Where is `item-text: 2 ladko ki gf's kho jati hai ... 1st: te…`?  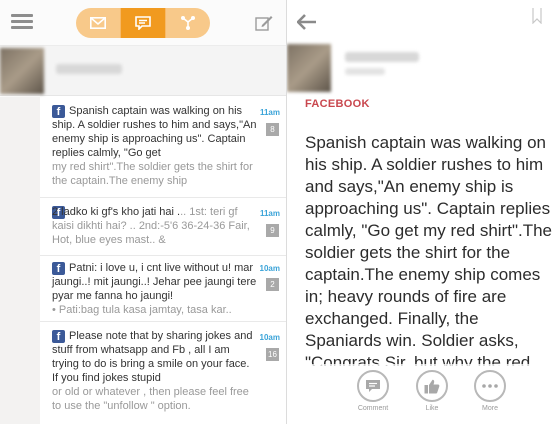
item-text: 2 ladko ki gf's kho jati hai ... 1st: te… is located at coordinates (155, 226).